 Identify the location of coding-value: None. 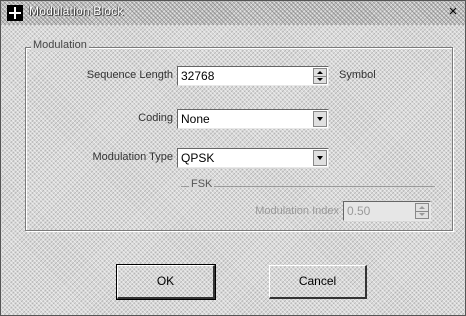
(195, 119).